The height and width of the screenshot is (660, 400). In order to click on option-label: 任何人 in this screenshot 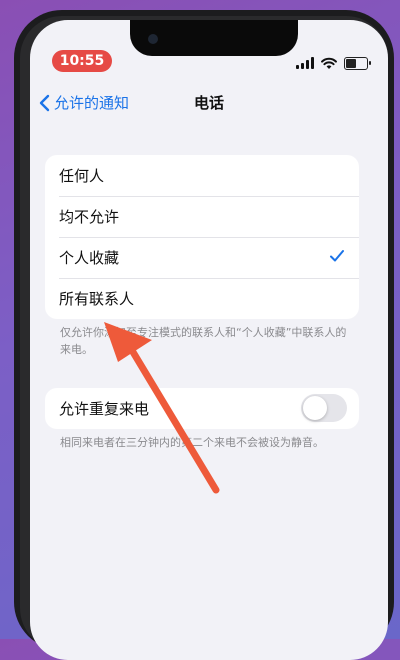, I will do `click(82, 176)`.